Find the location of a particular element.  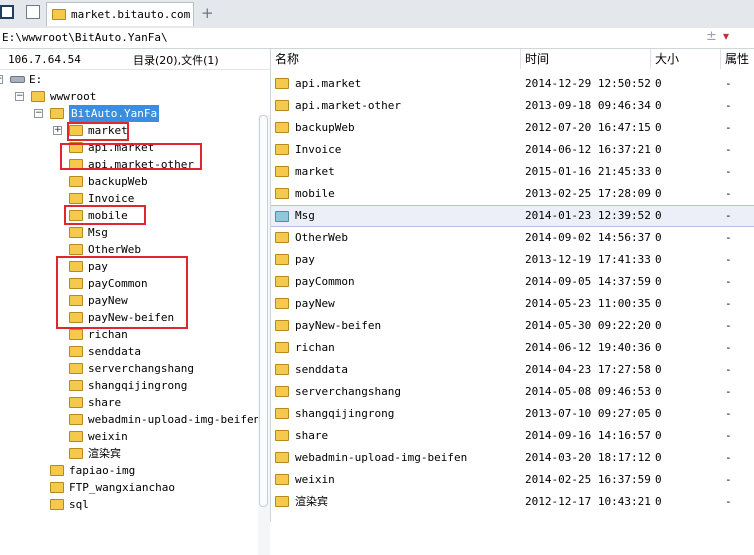

cell-time: 2014-09-02 14:56:37 is located at coordinates (588, 237).